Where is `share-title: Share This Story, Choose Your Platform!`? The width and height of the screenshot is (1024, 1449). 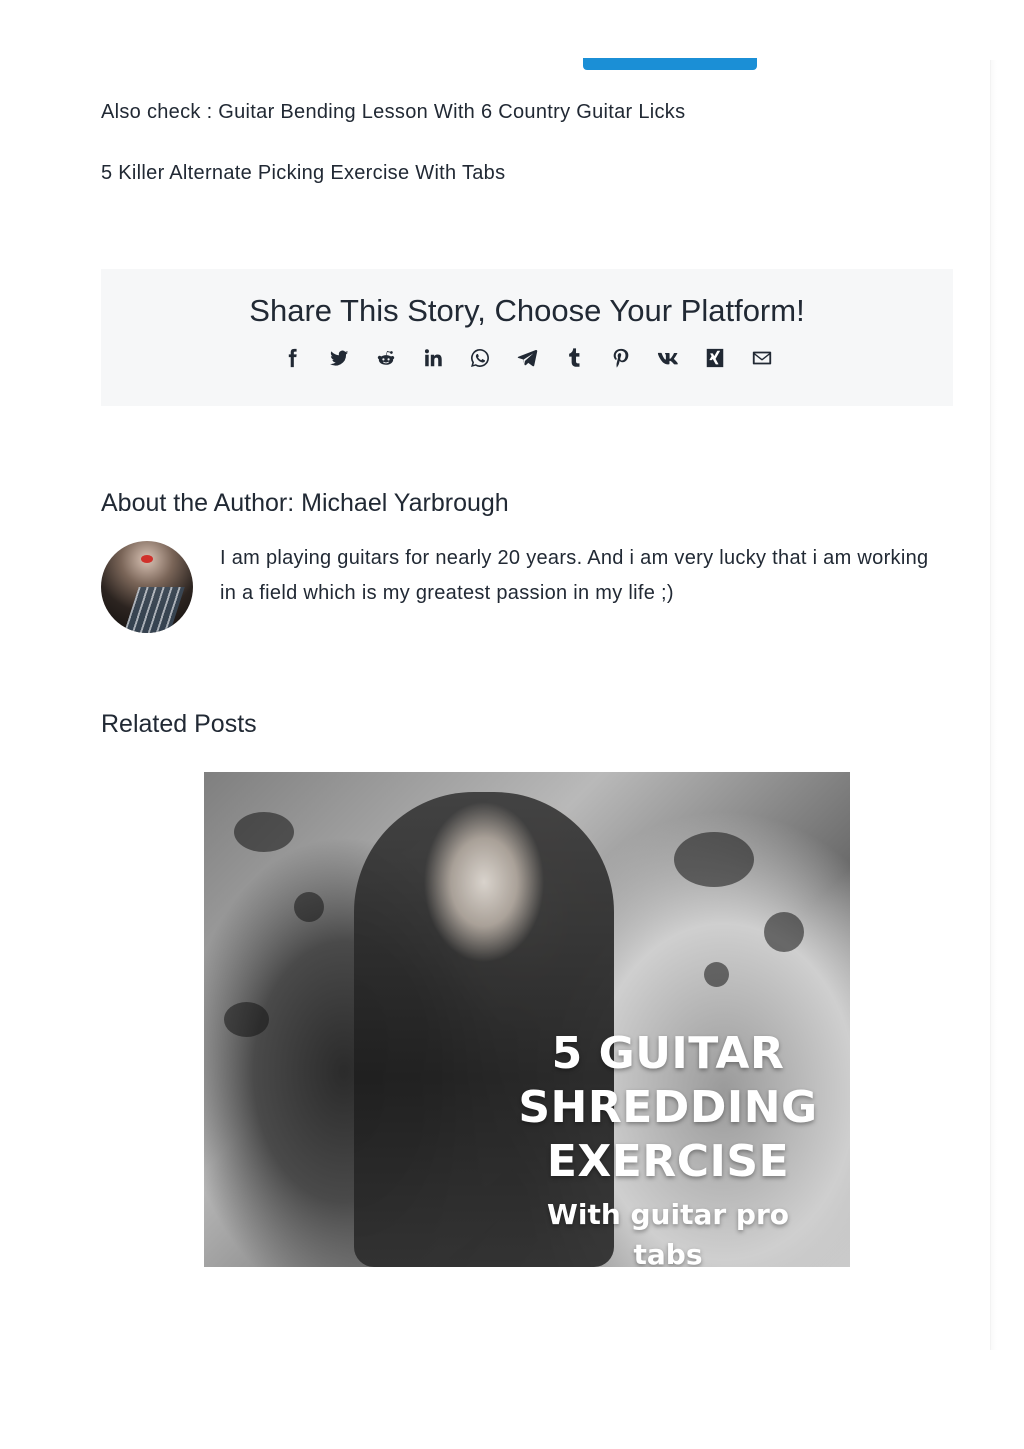
share-title: Share This Story, Choose Your Platform! is located at coordinates (527, 310).